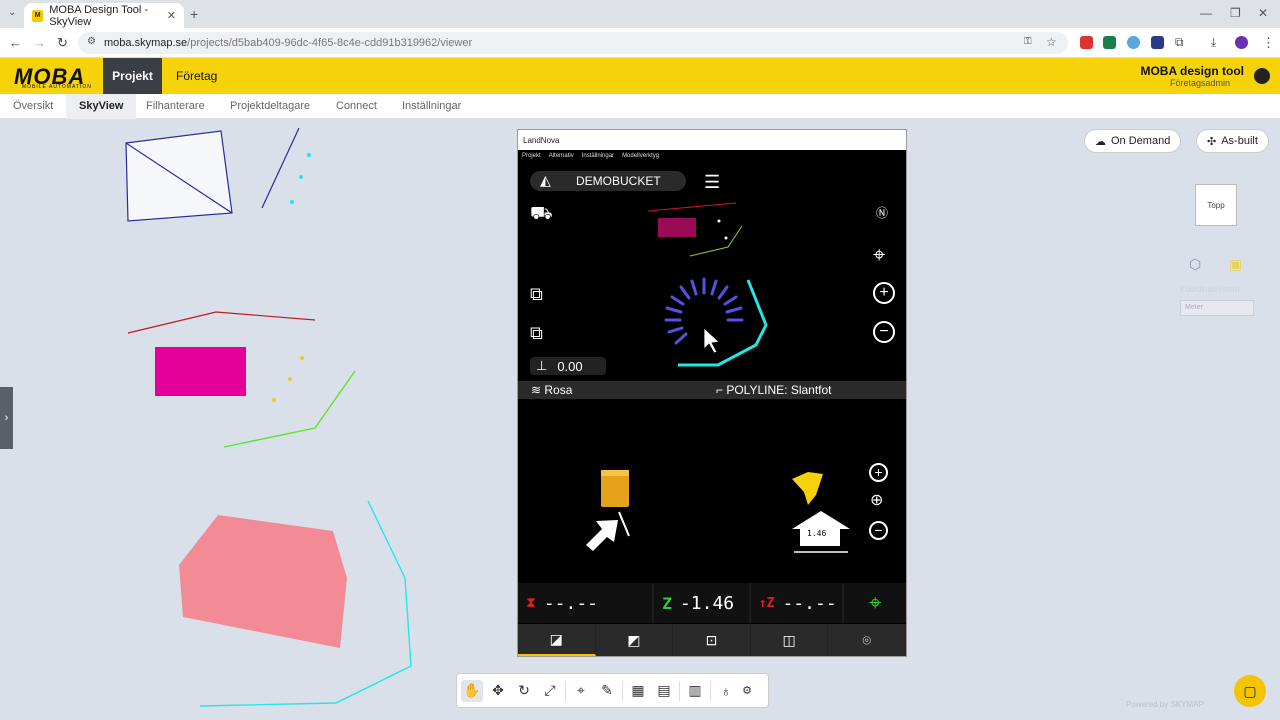 This screenshot has width=1280, height=720. Describe the element at coordinates (356, 106) in the screenshot. I see `tab-connect: Connect` at that location.